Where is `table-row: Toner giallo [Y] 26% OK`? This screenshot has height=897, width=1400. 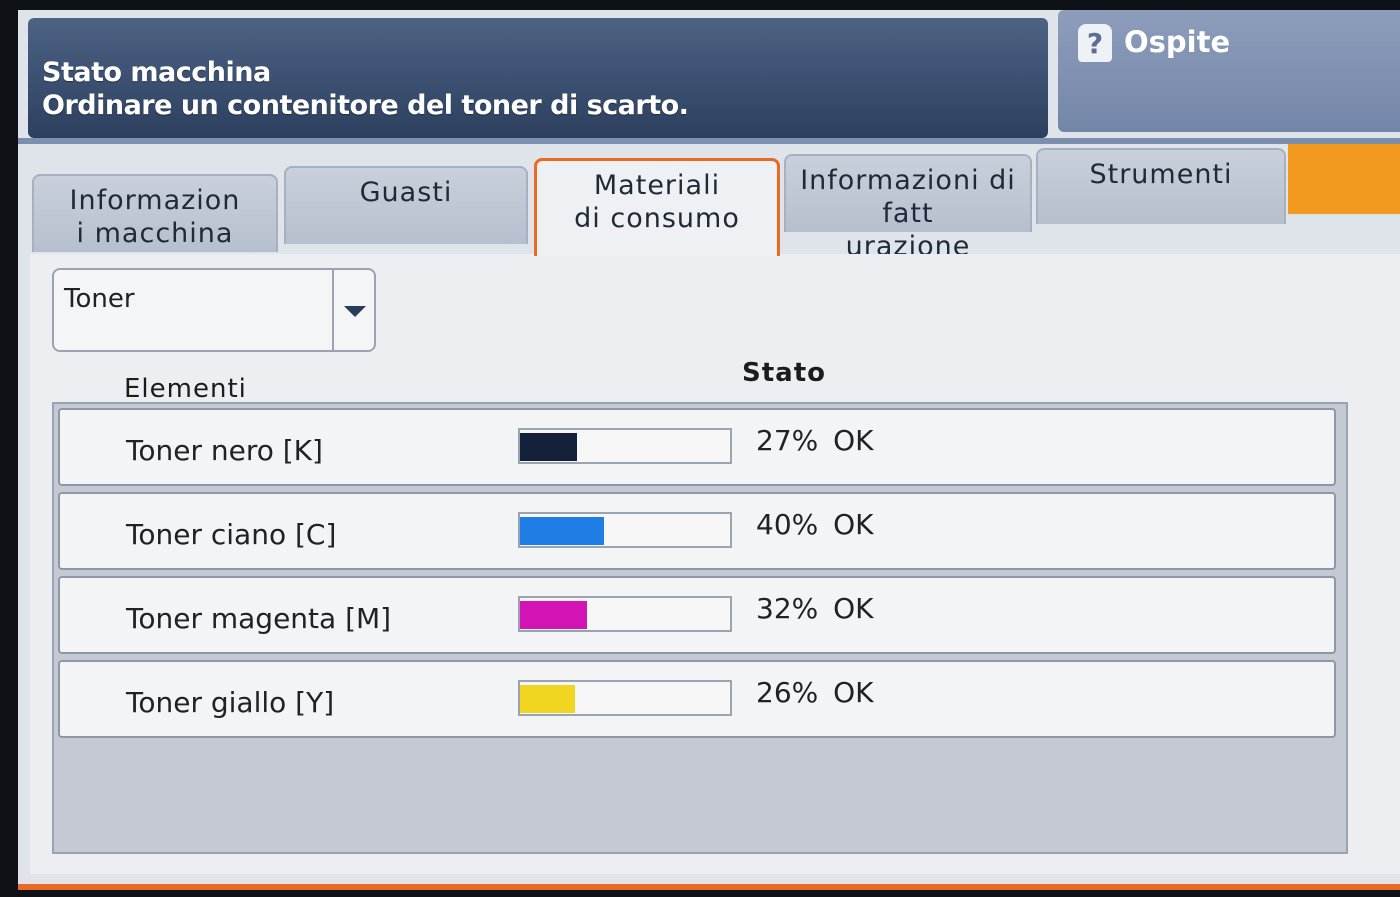
table-row: Toner giallo [Y] 26% OK is located at coordinates (697, 699).